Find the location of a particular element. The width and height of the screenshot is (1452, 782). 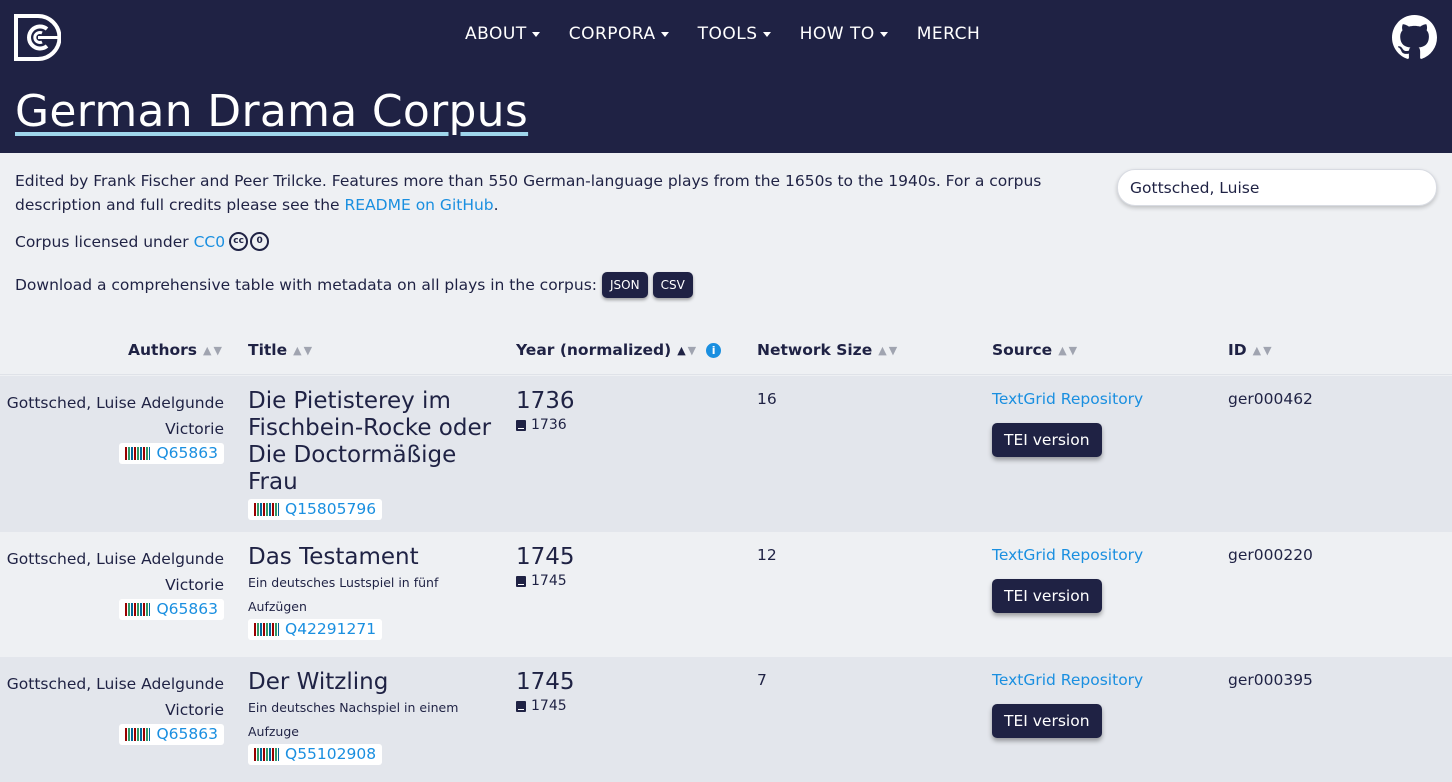

th-network-label: Network Size is located at coordinates (815, 350).